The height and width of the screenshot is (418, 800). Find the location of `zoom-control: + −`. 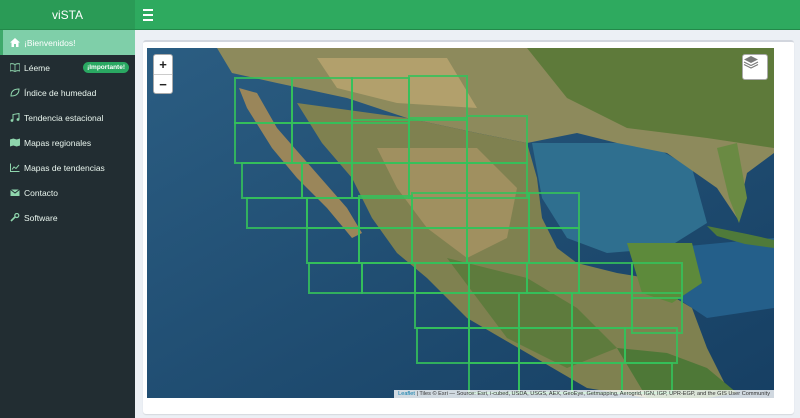

zoom-control: + − is located at coordinates (163, 74).